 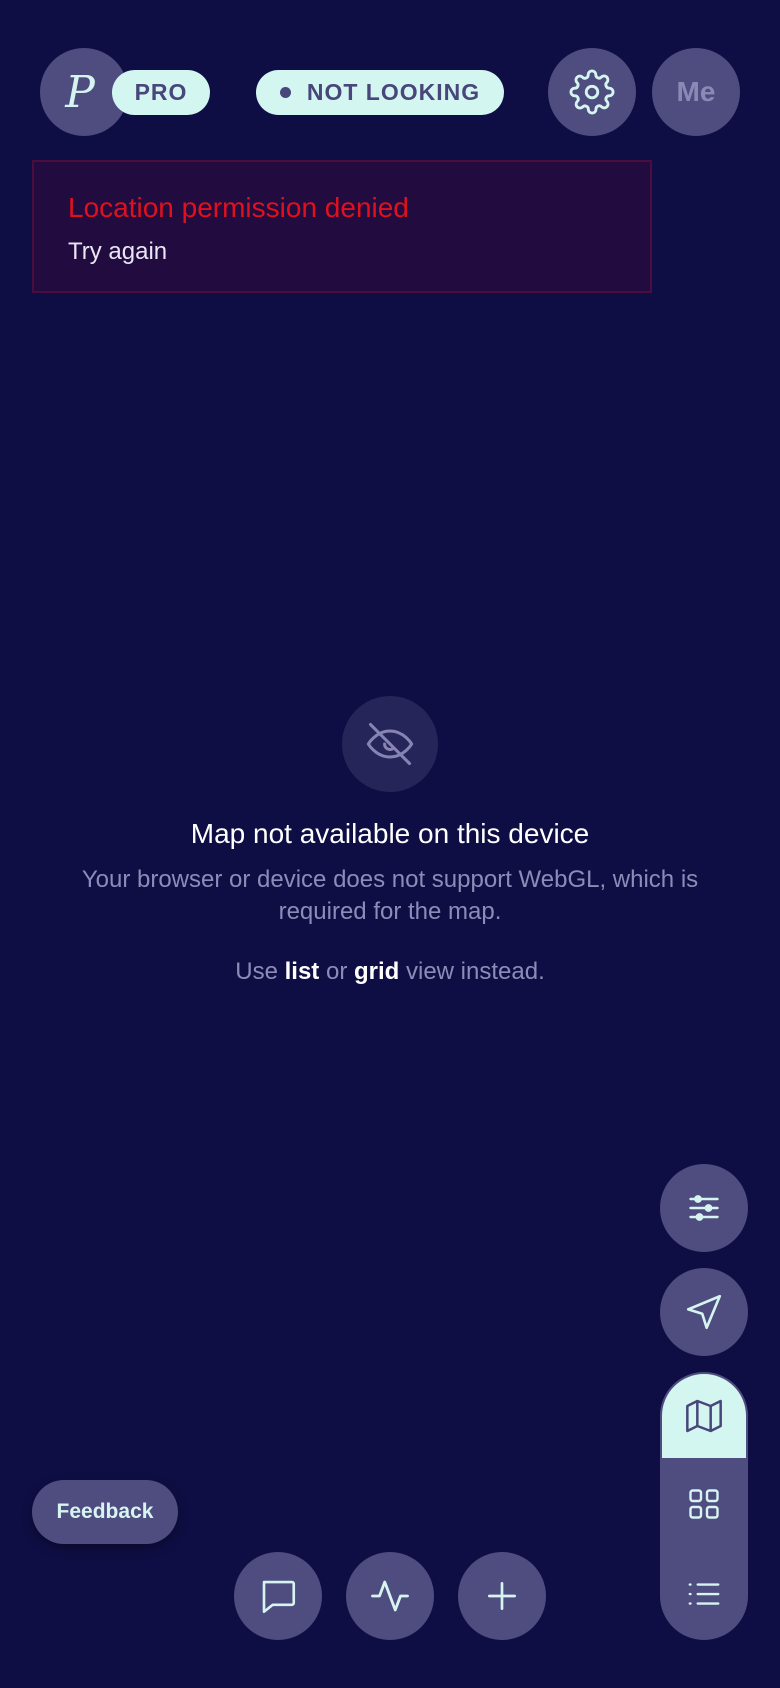 What do you see at coordinates (161, 92) in the screenshot?
I see `pro-badge: PRO` at bounding box center [161, 92].